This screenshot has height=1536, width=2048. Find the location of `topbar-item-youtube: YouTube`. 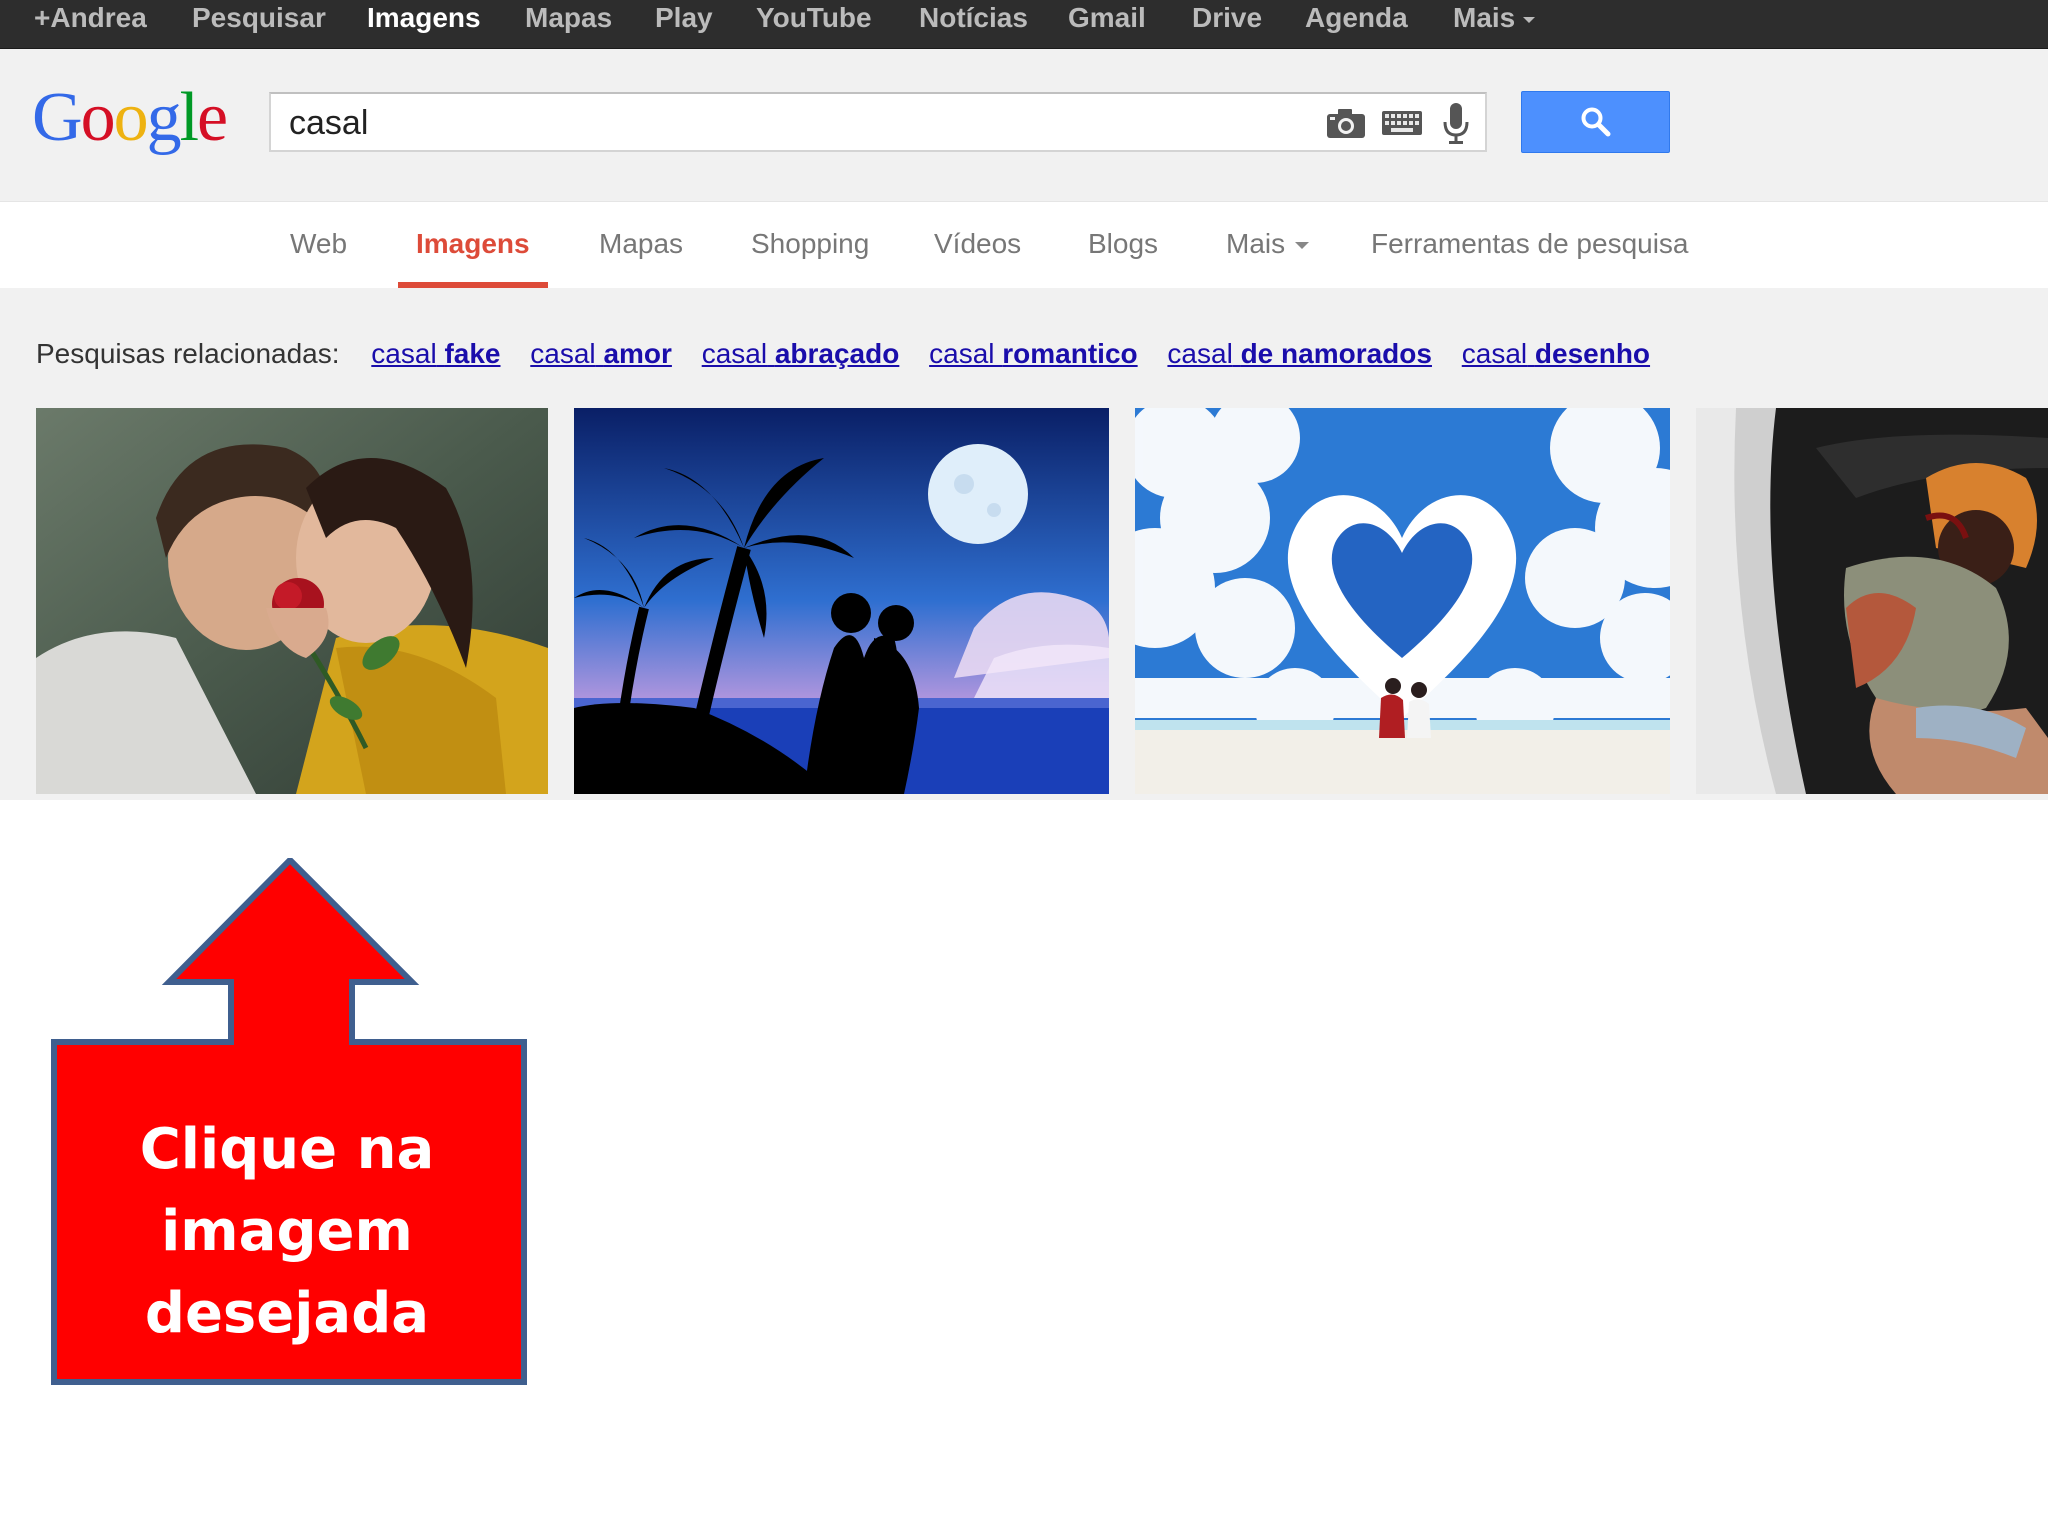

topbar-item-youtube: YouTube is located at coordinates (814, 18).